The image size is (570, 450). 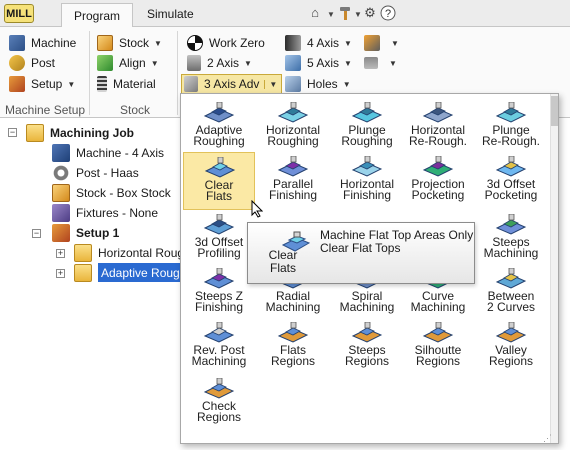 What do you see at coordinates (111, 192) in the screenshot?
I see `tree-node-stock: Stock - Box Stock` at bounding box center [111, 192].